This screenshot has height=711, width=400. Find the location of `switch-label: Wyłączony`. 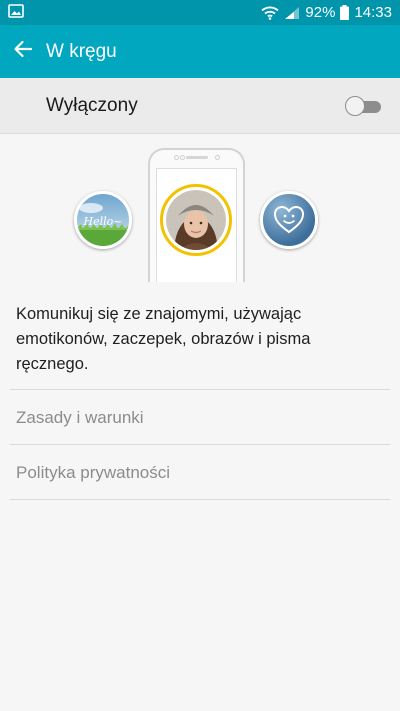

switch-label: Wyłączony is located at coordinates (92, 105).